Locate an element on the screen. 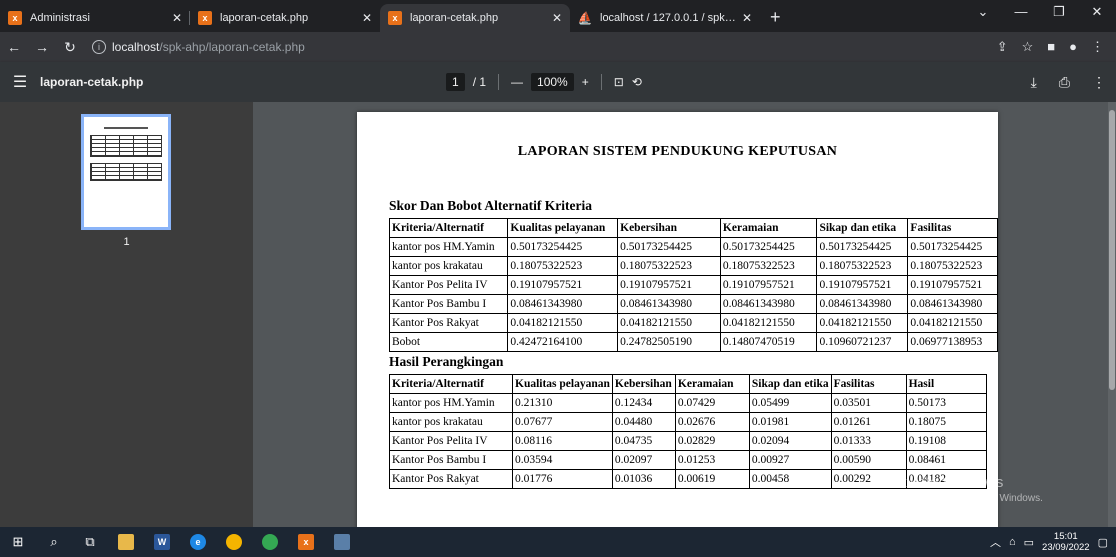 This screenshot has height=557, width=1116. page-number-input: 1 is located at coordinates (455, 82).